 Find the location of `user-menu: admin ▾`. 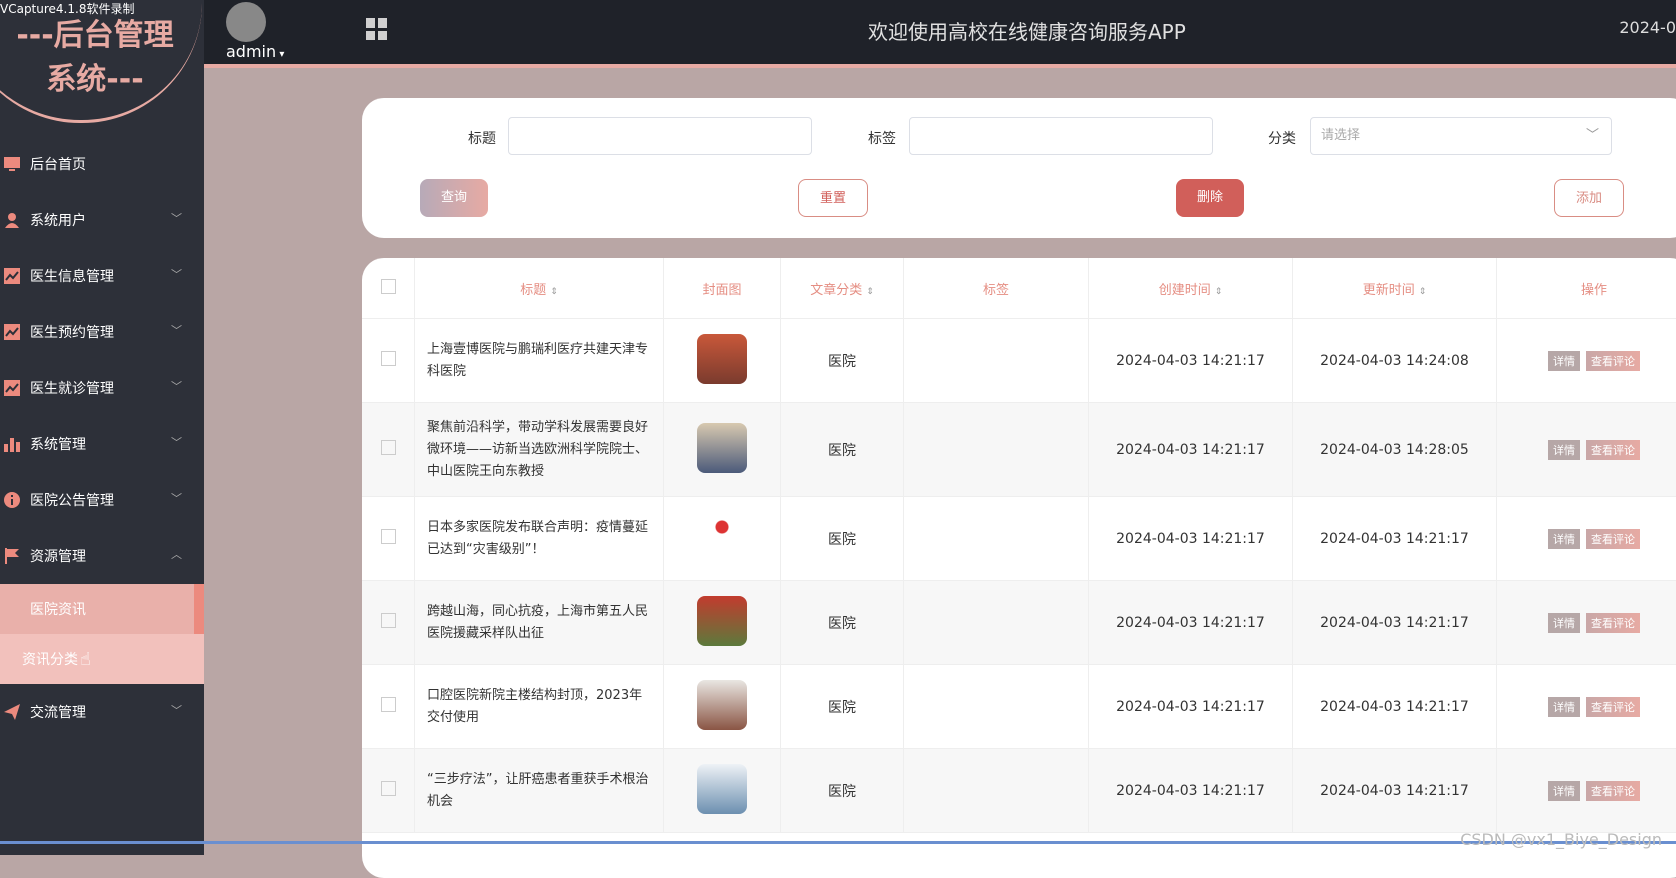

user-menu: admin ▾ is located at coordinates (255, 51).